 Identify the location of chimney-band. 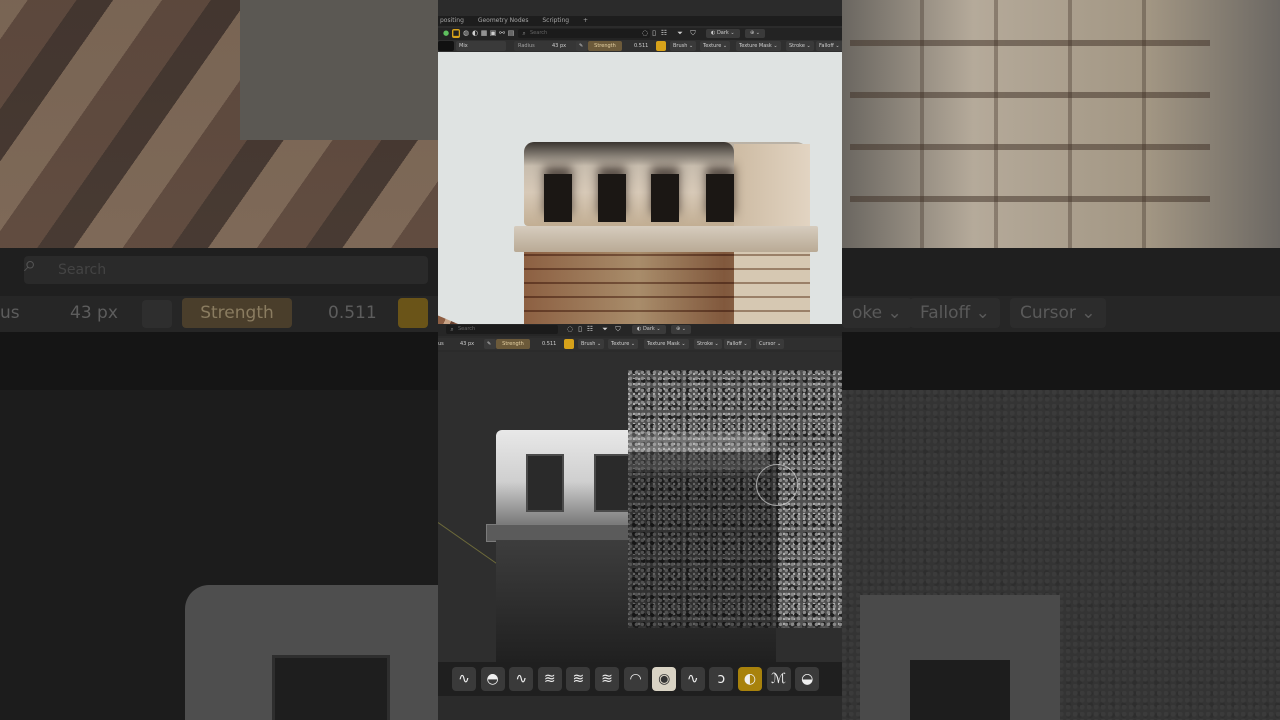
(666, 239).